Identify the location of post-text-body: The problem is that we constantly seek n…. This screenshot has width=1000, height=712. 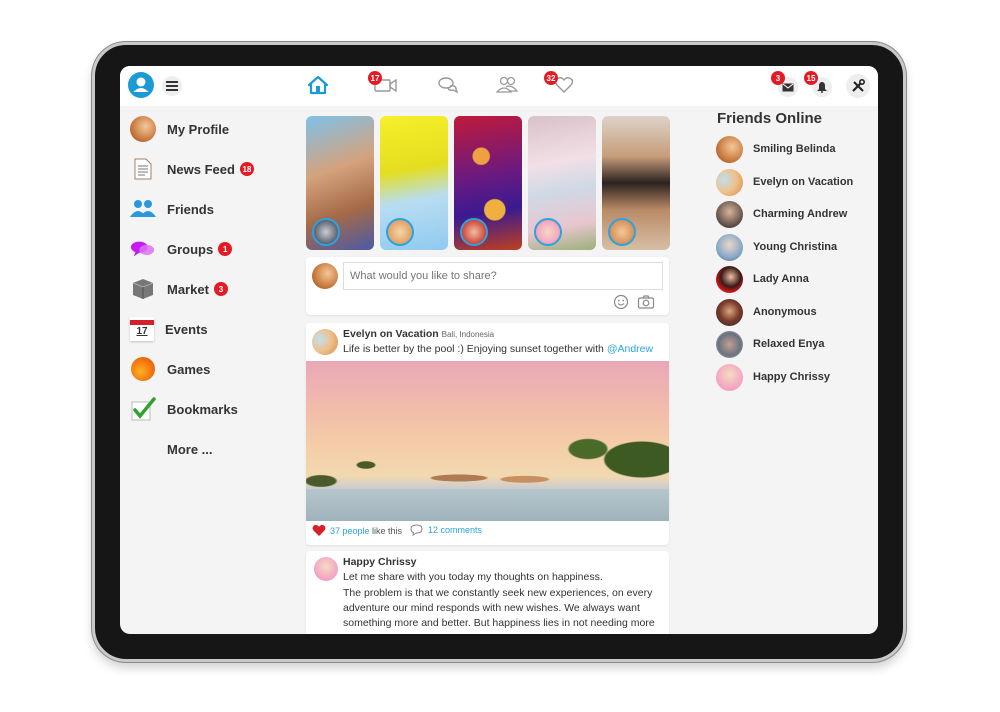
(499, 608).